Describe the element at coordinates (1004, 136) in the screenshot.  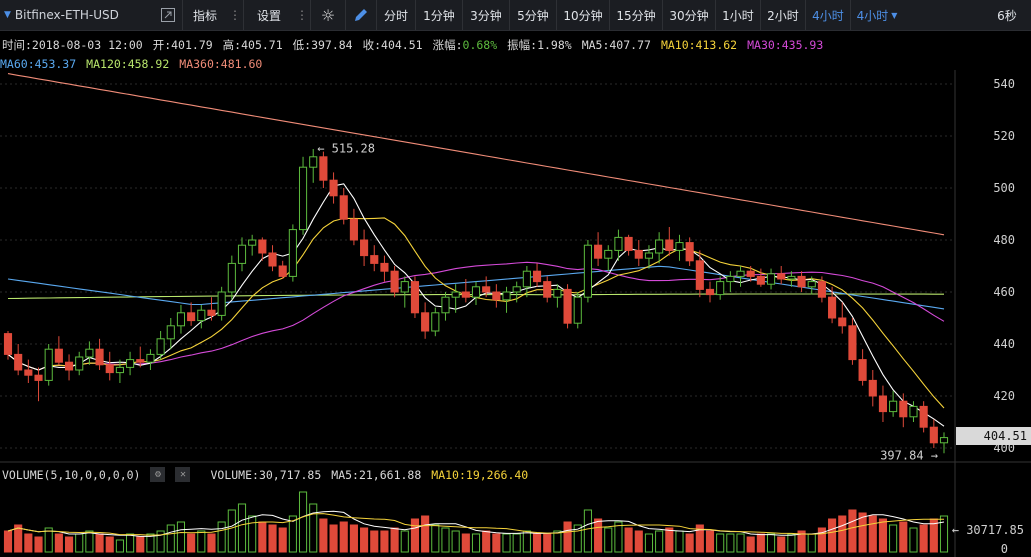
I see `y-tick-label: 520` at that location.